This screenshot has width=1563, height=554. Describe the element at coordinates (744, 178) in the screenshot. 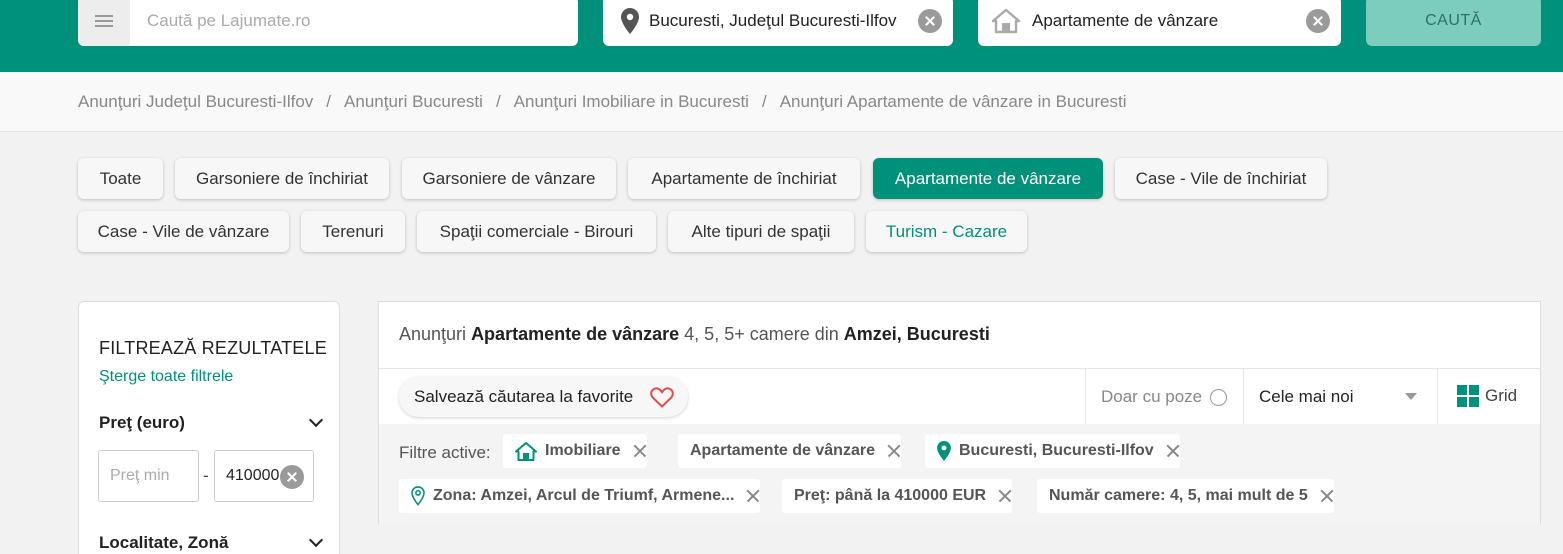

I see `category-chip-apartment-rent: Apartamente de închiriat` at that location.